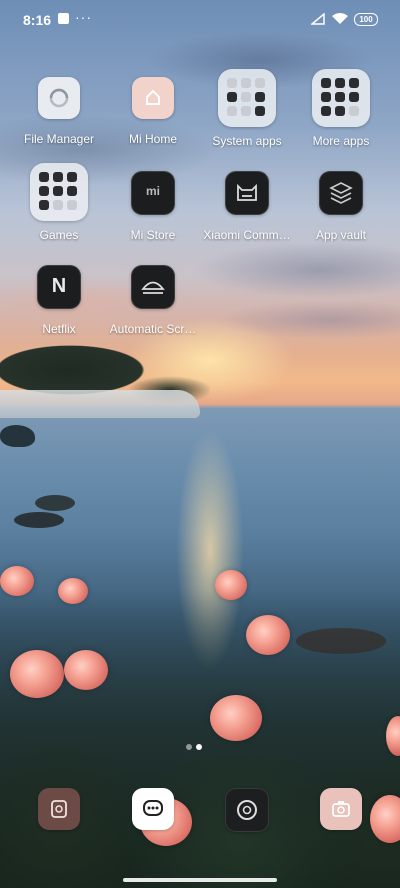 The image size is (400, 888). I want to click on folder-more-apps: More apps, so click(341, 108).